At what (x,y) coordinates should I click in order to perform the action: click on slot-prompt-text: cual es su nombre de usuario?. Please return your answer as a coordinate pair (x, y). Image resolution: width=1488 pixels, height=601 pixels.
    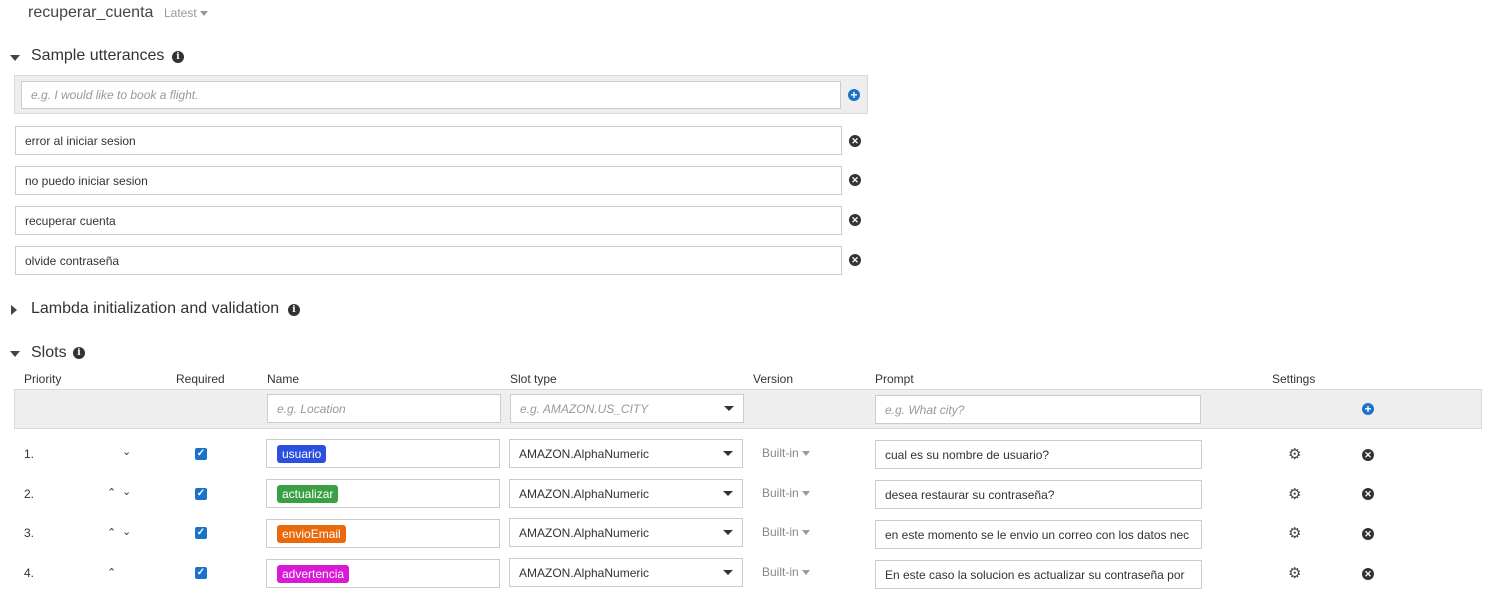
    Looking at the image, I should click on (967, 454).